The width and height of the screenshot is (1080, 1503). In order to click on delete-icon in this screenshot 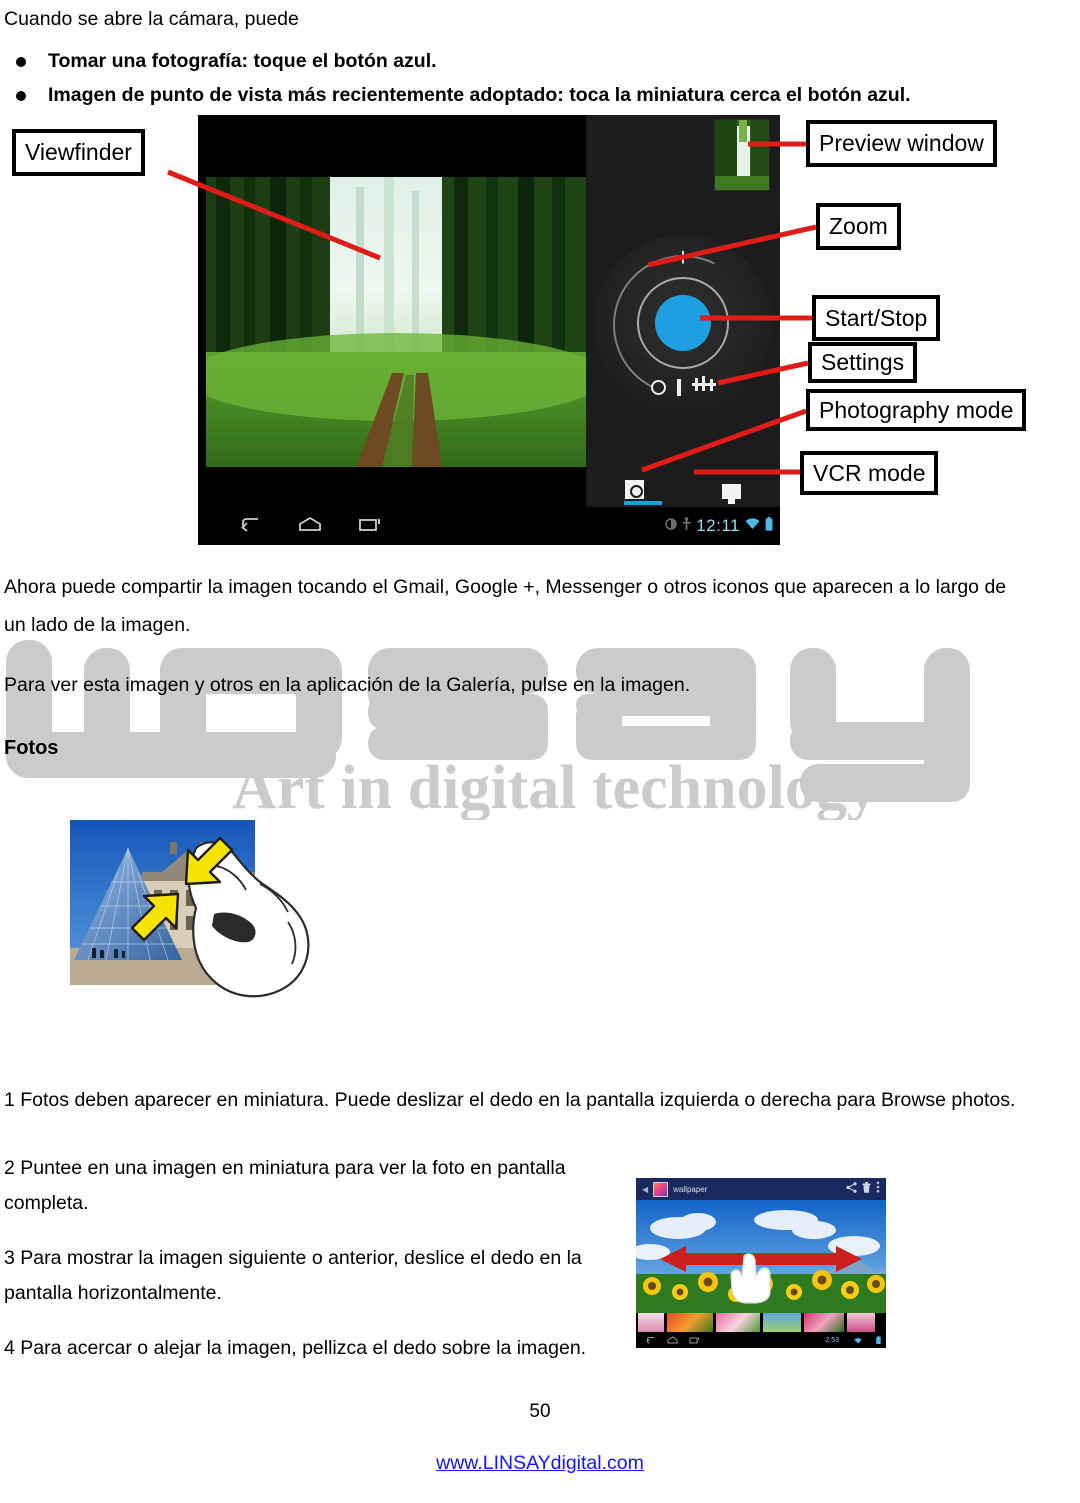, I will do `click(866, 1189)`.